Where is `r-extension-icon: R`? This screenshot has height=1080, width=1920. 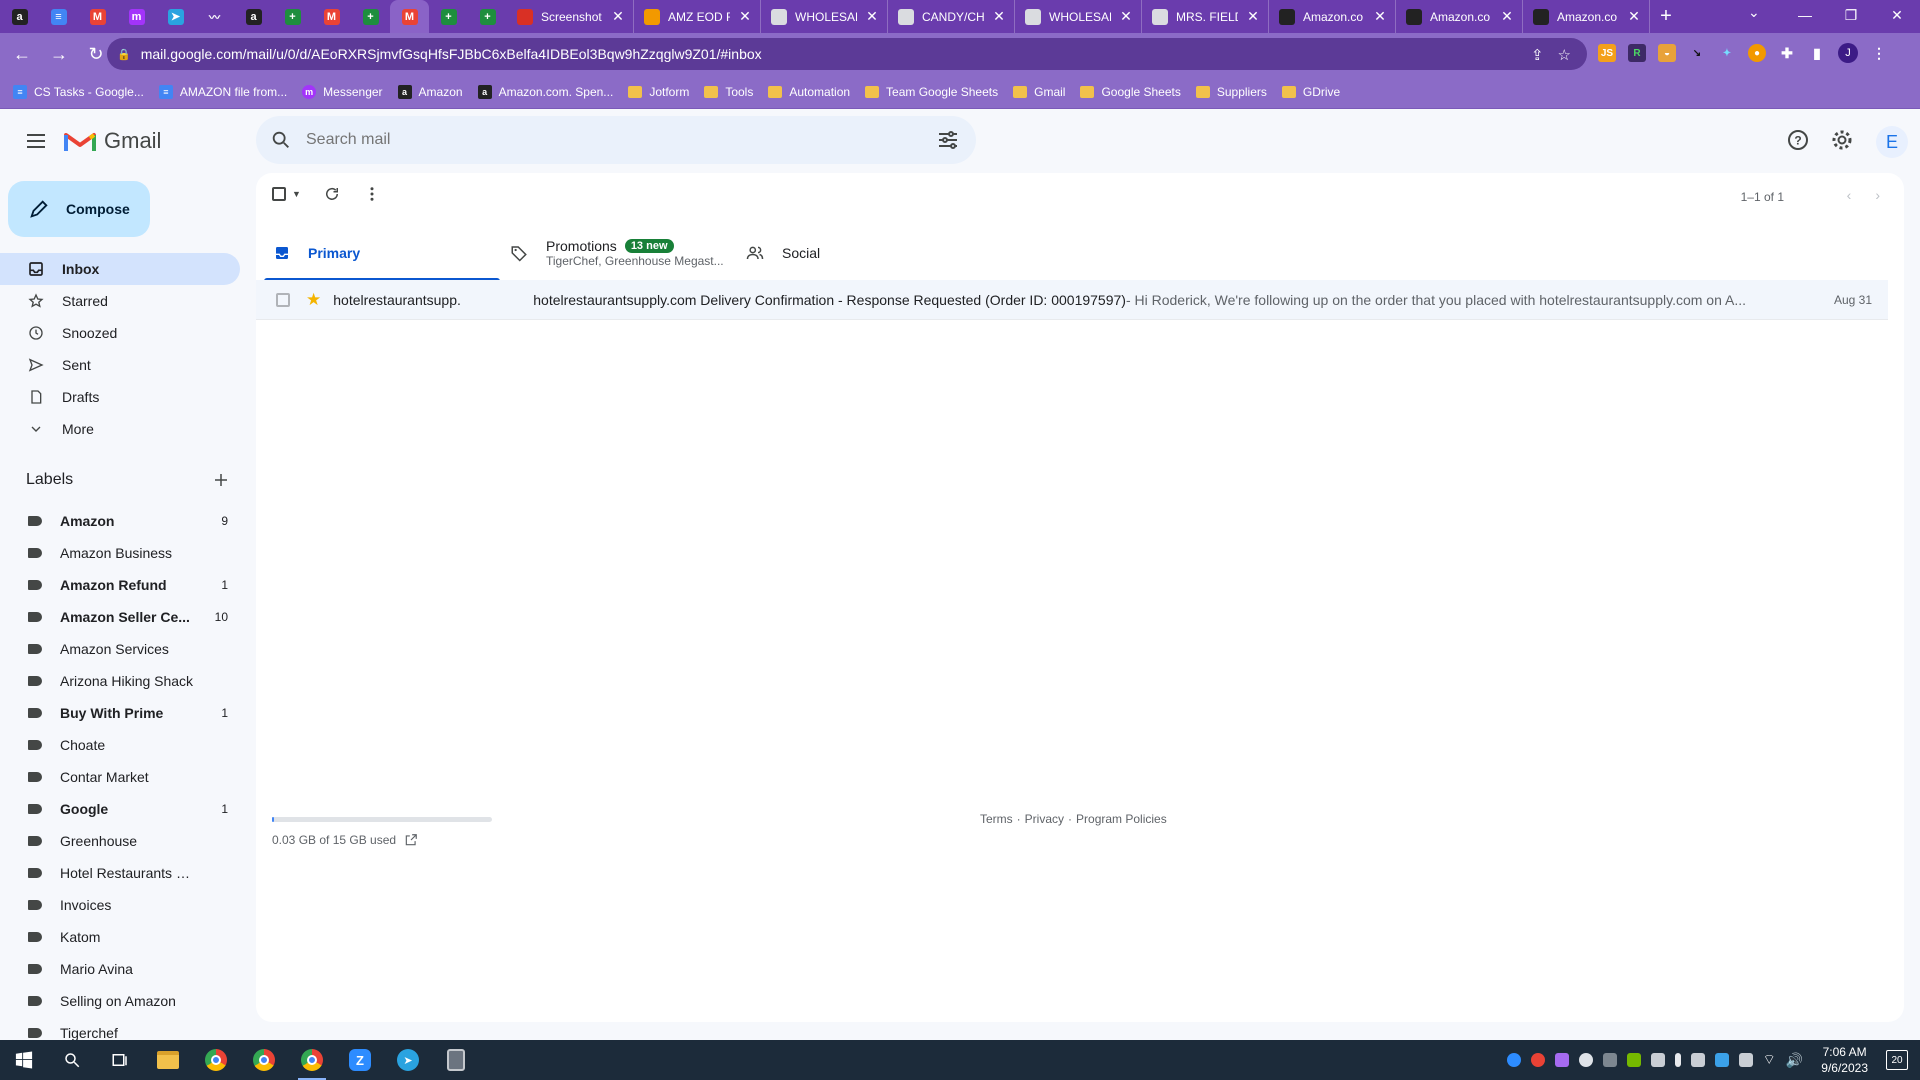 r-extension-icon: R is located at coordinates (1637, 53).